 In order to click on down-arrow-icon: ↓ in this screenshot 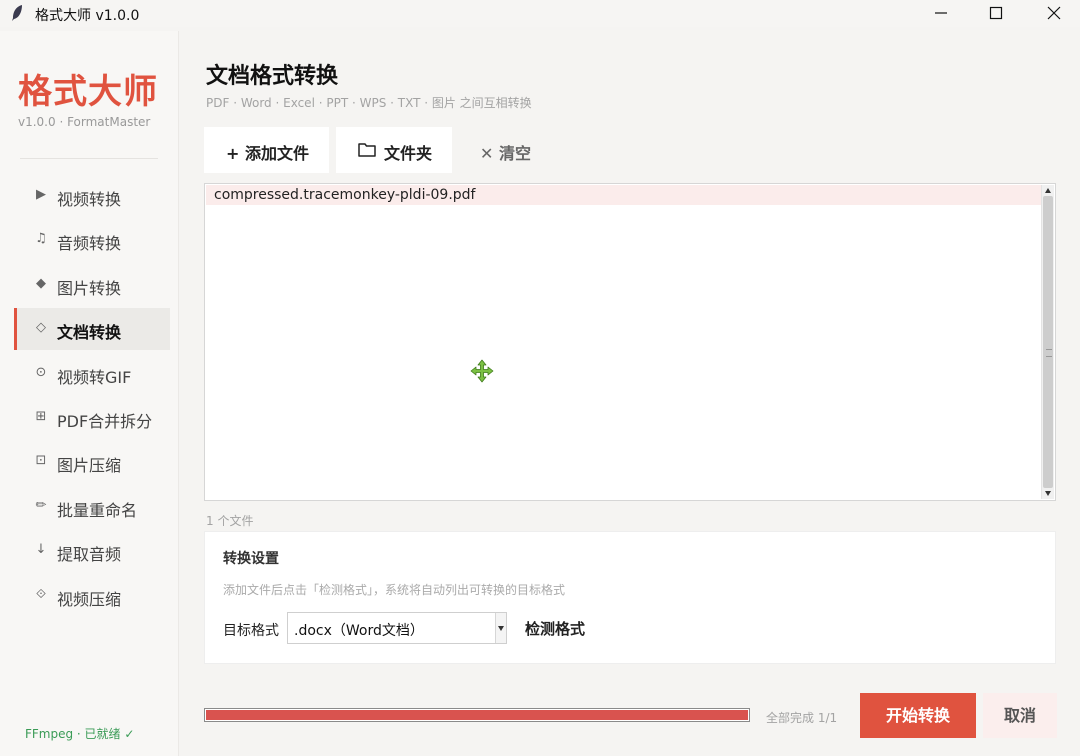, I will do `click(41, 549)`.